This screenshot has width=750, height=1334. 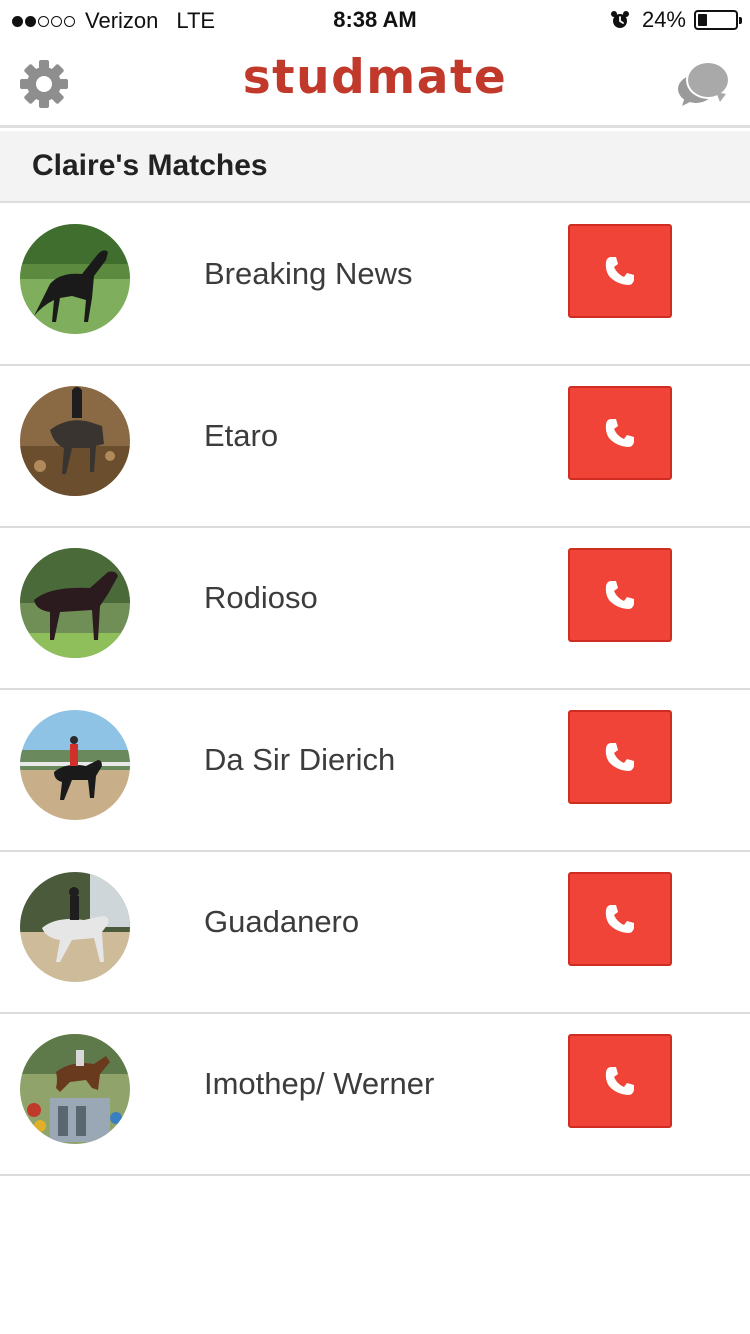 What do you see at coordinates (319, 1083) in the screenshot?
I see `match-name: Imothep/ Werner` at bounding box center [319, 1083].